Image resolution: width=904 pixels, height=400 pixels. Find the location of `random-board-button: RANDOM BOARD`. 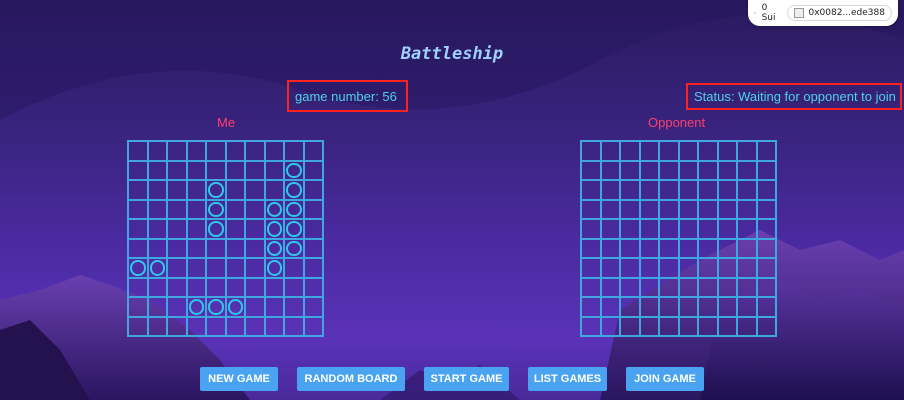

random-board-button: RANDOM BOARD is located at coordinates (351, 379).